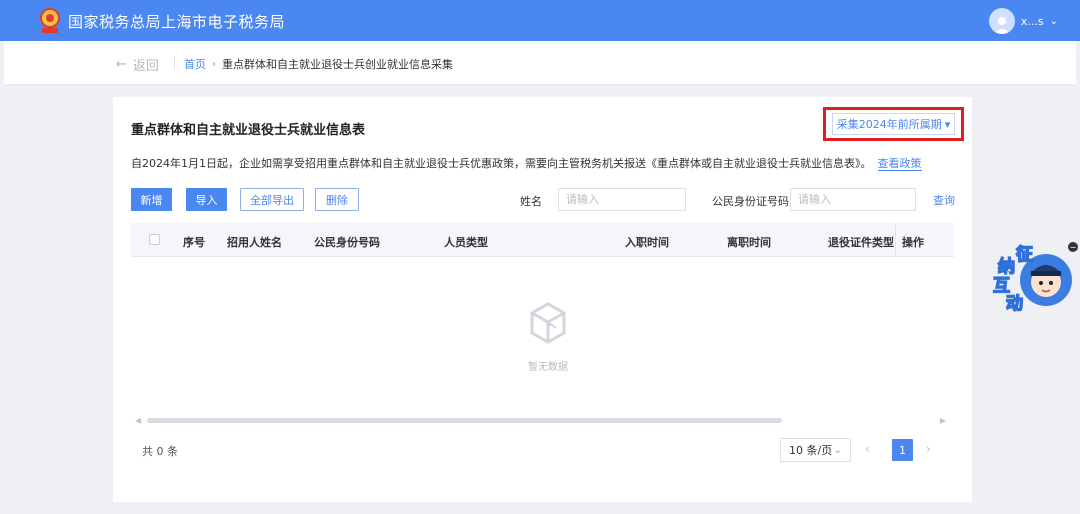  Describe the element at coordinates (194, 242) in the screenshot. I see `col-index: 序号` at that location.